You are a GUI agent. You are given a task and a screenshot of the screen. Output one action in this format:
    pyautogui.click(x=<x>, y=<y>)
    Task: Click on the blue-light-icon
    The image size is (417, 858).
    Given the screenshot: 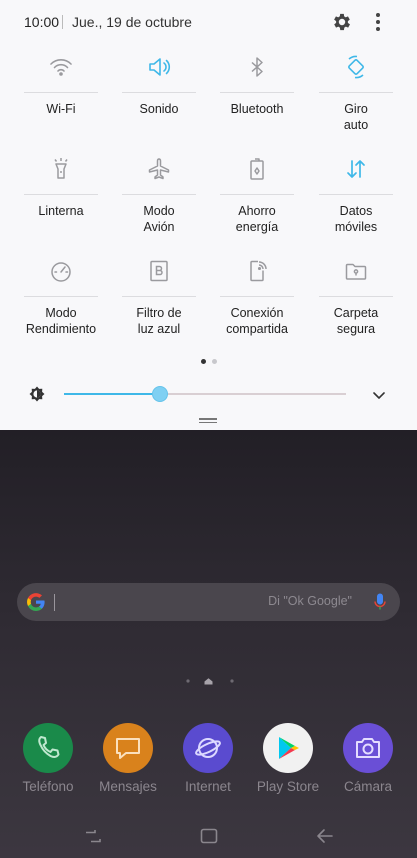 What is the action you would take?
    pyautogui.click(x=159, y=271)
    